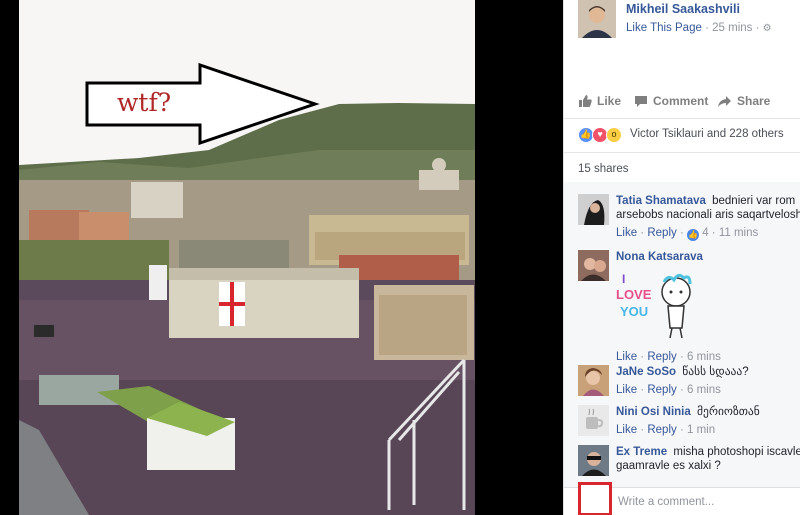  Describe the element at coordinates (634, 294) in the screenshot. I see `sticker-word-2: LOVE` at that location.